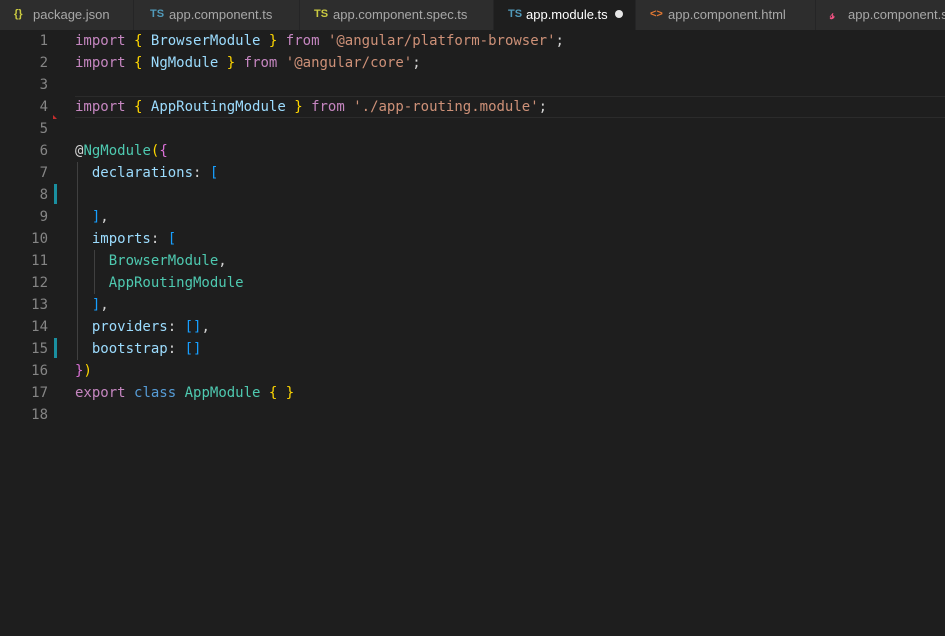  Describe the element at coordinates (619, 14) in the screenshot. I see `unsaved-changes-dot-icon` at that location.